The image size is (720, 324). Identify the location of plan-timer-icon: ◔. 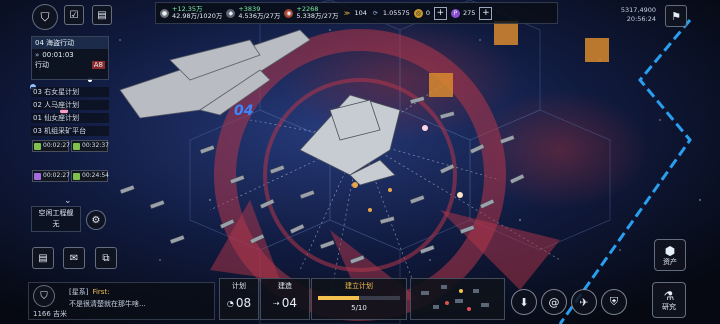
(230, 303).